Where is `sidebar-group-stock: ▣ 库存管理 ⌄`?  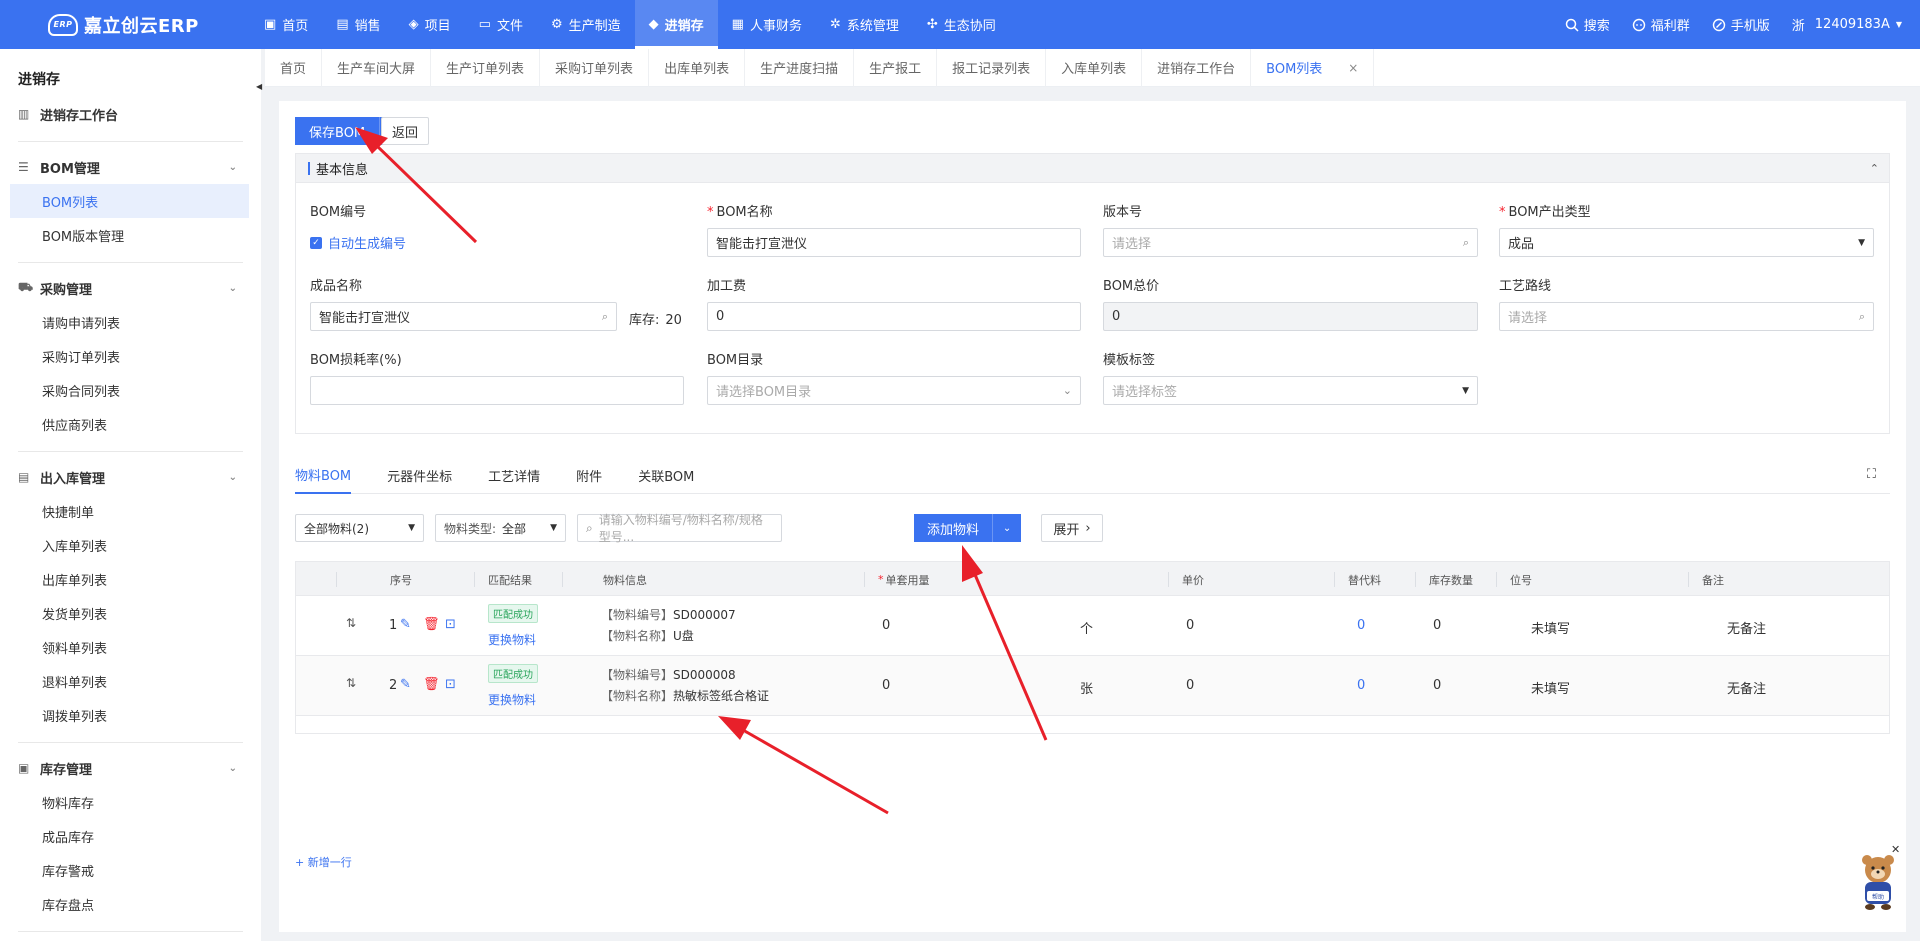 sidebar-group-stock: ▣ 库存管理 ⌄ is located at coordinates (130, 768).